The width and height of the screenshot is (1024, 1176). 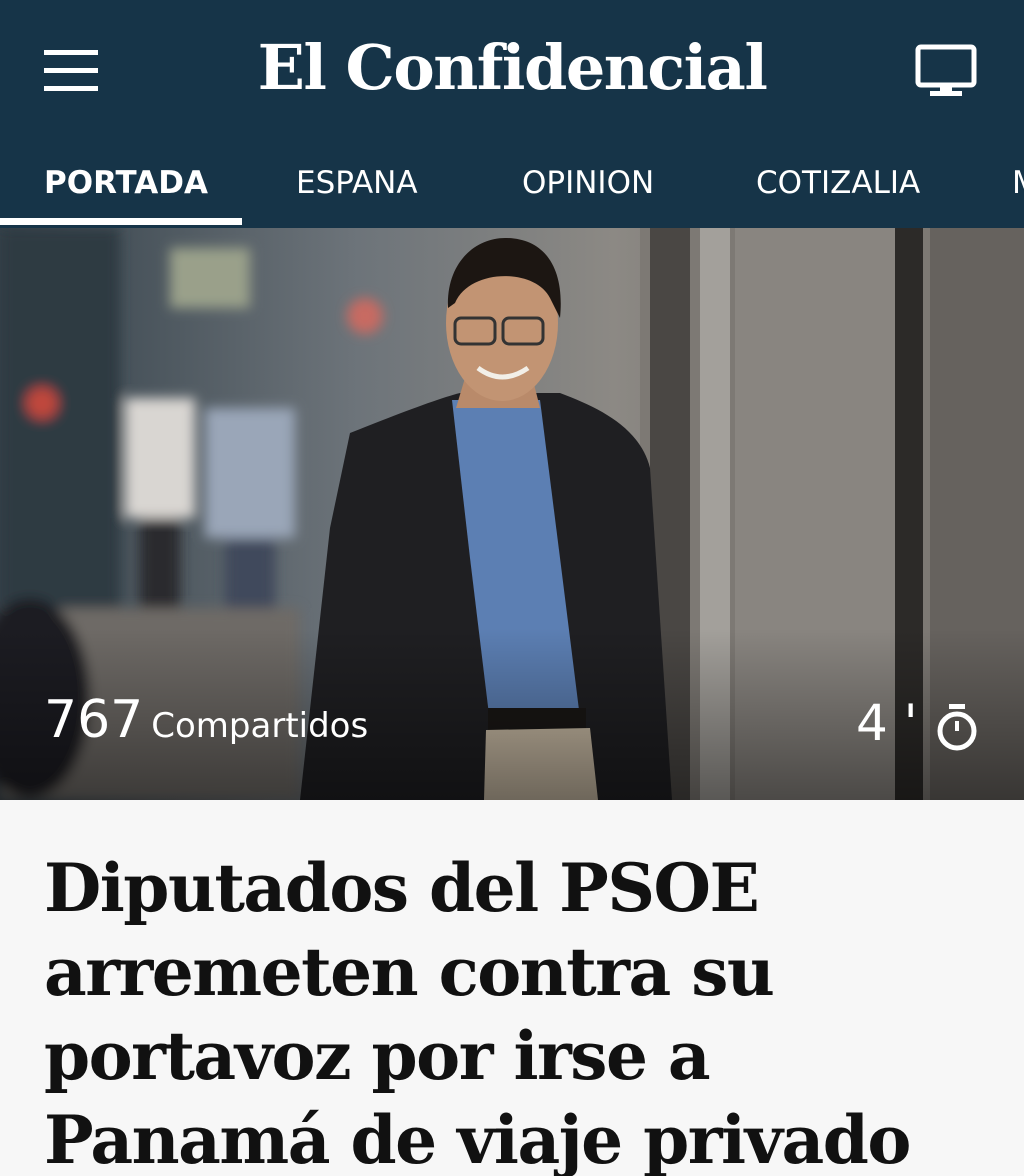 What do you see at coordinates (588, 184) in the screenshot?
I see `tab-opinion: OPINION` at bounding box center [588, 184].